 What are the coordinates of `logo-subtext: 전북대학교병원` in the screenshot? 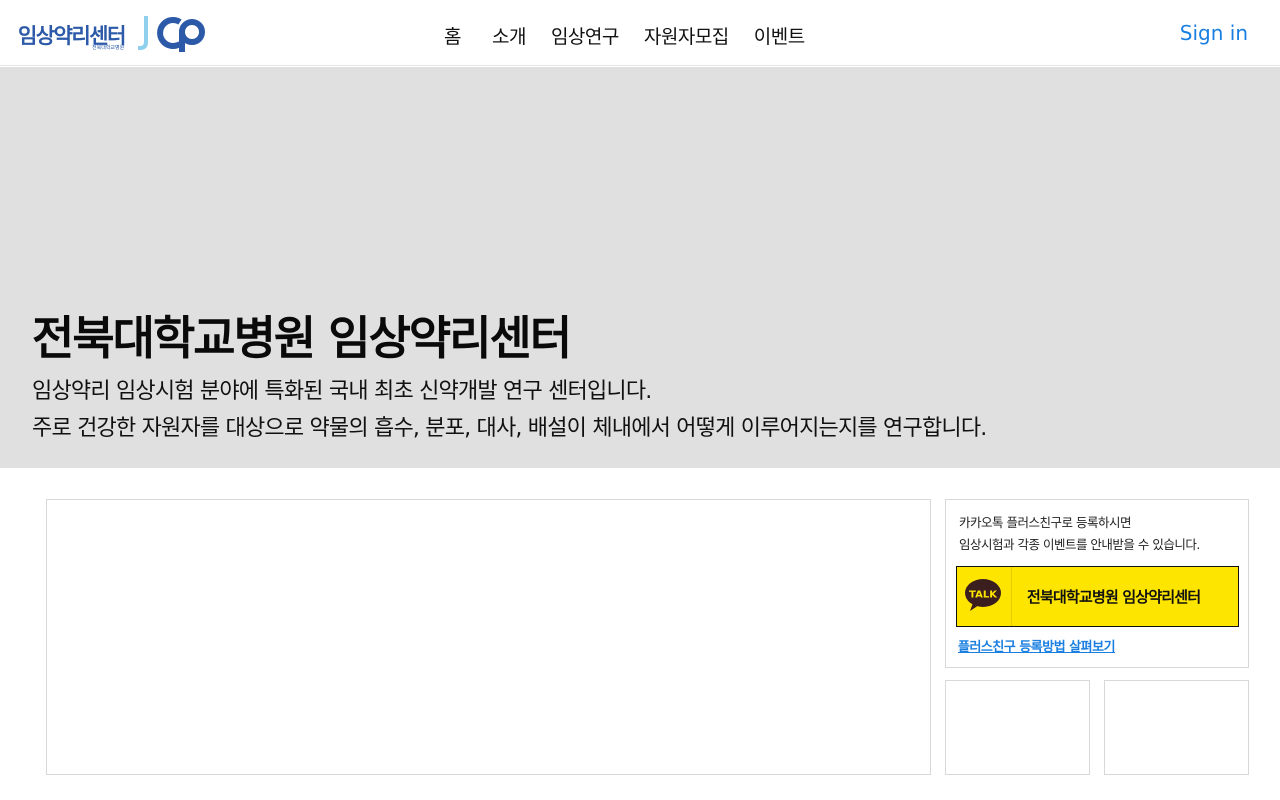 It's located at (108, 48).